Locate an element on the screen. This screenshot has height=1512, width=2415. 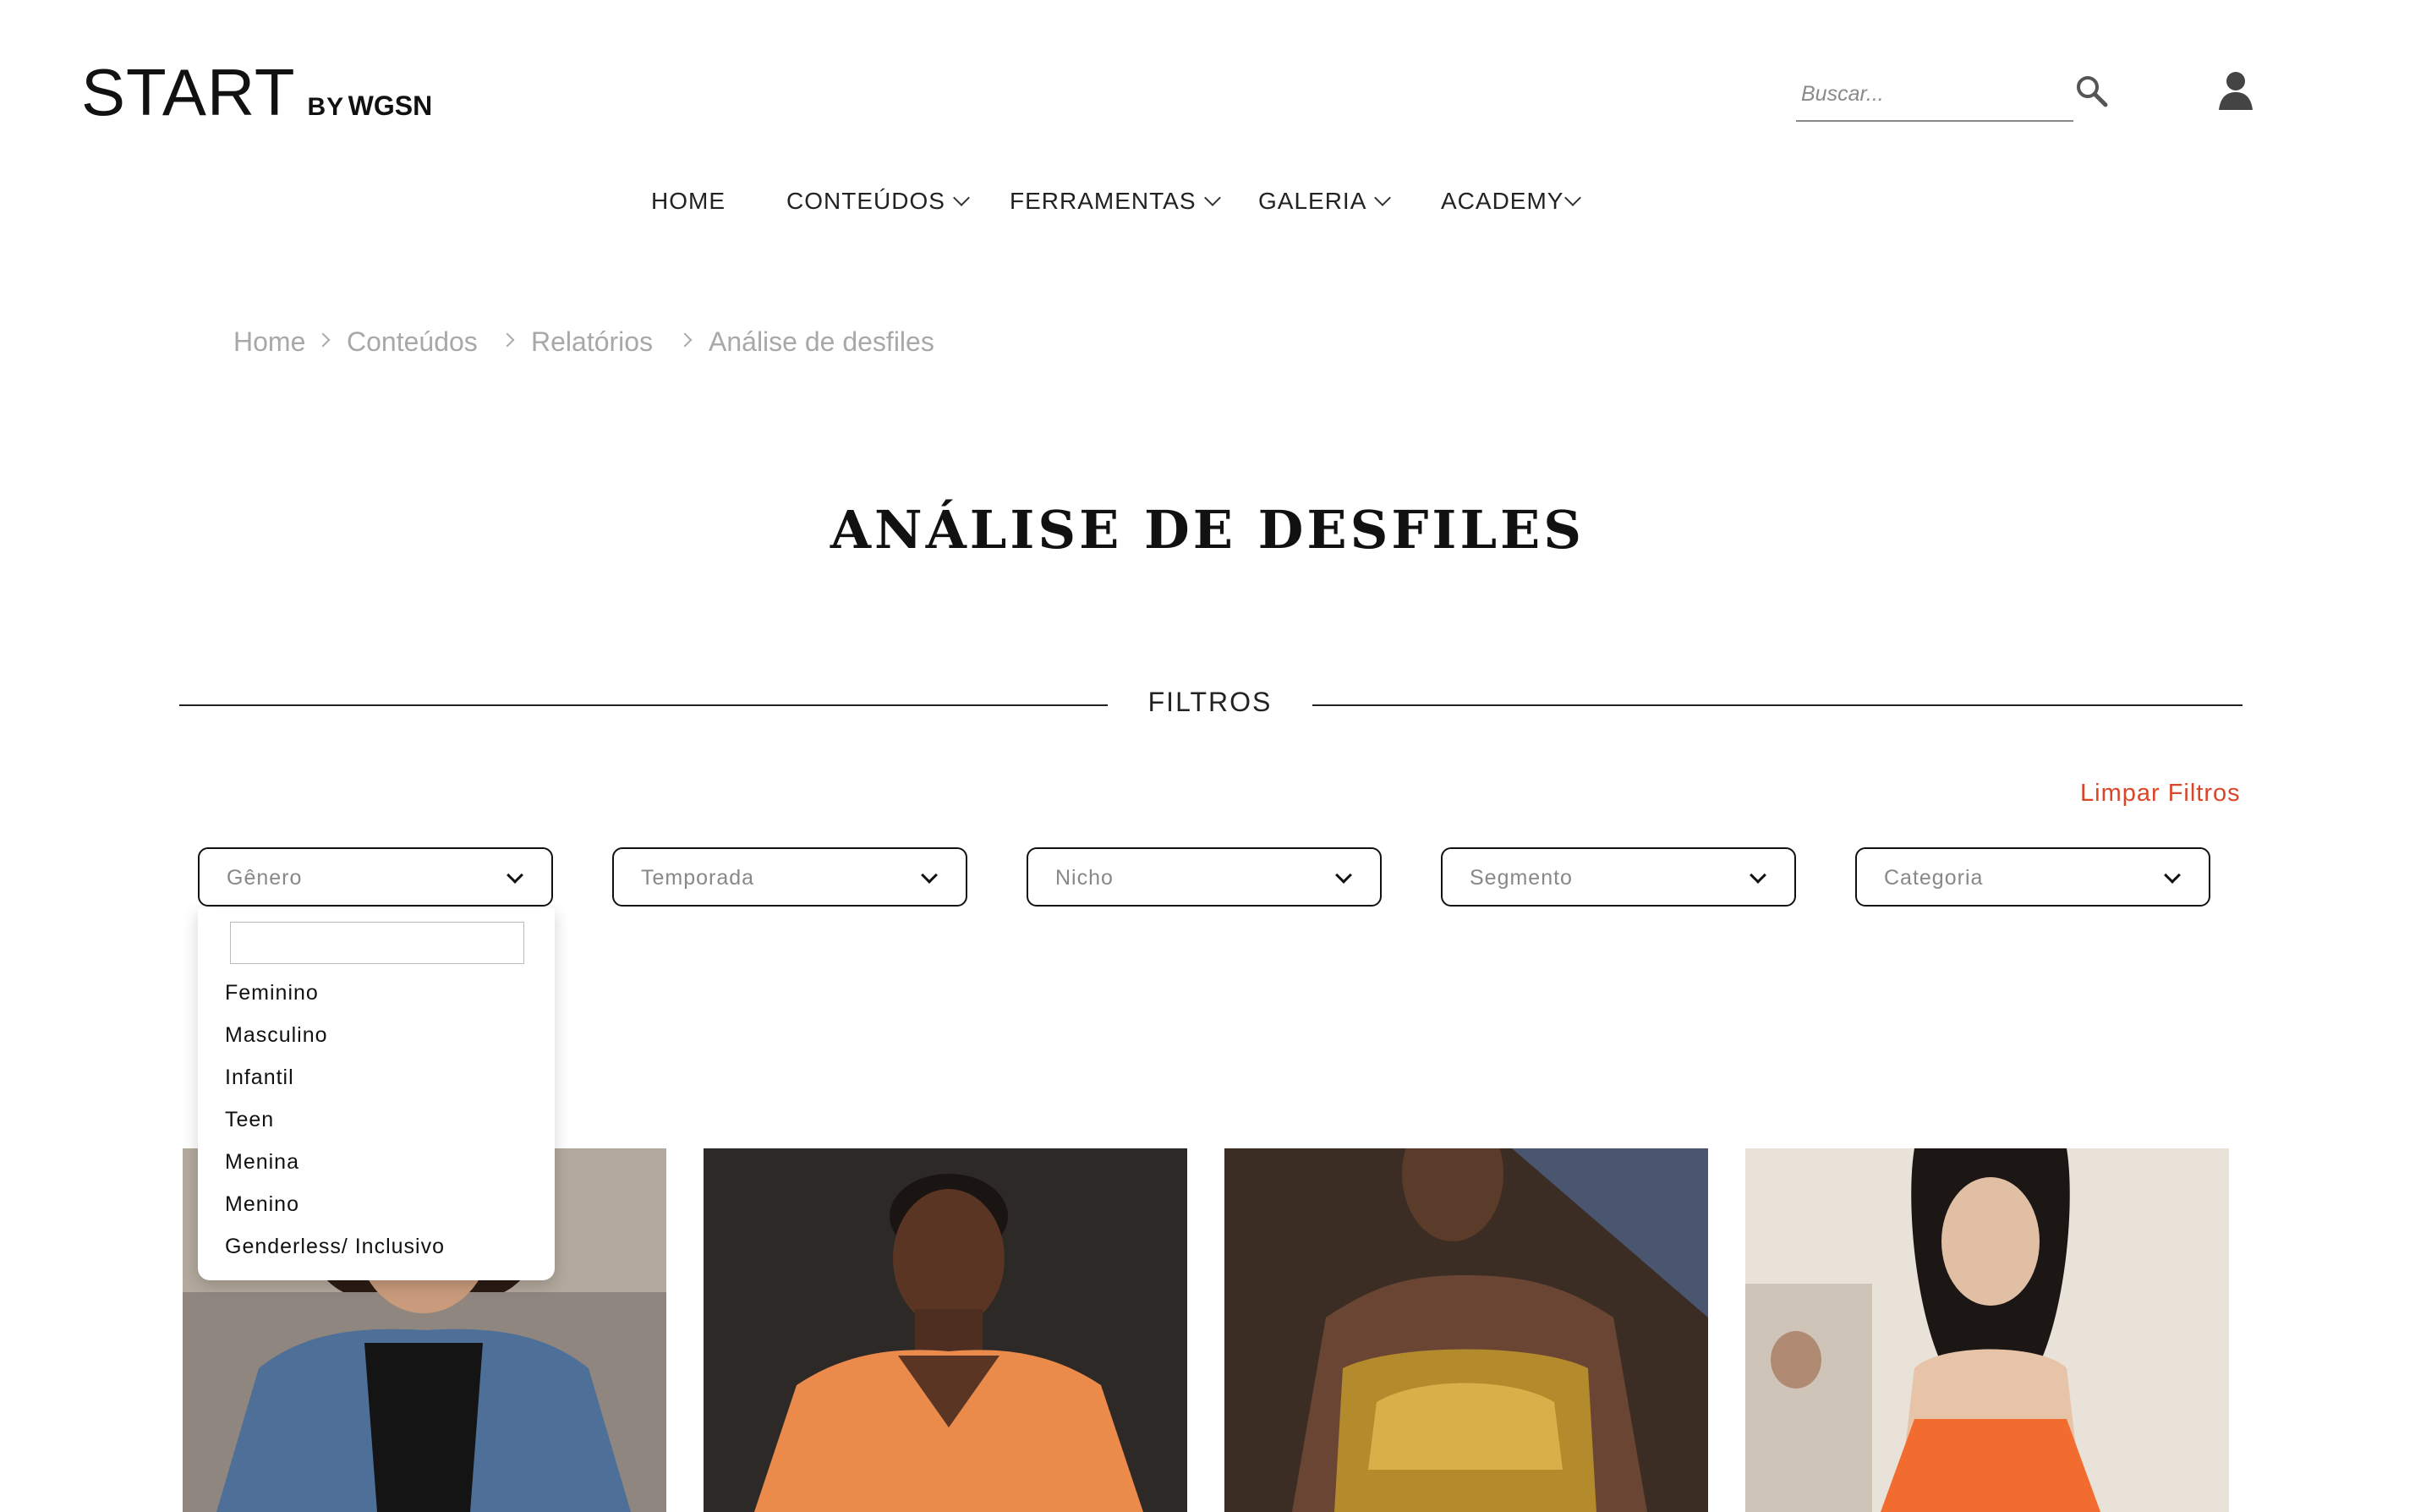
breadcrumb-conteudos: Conteúdos is located at coordinates (412, 342).